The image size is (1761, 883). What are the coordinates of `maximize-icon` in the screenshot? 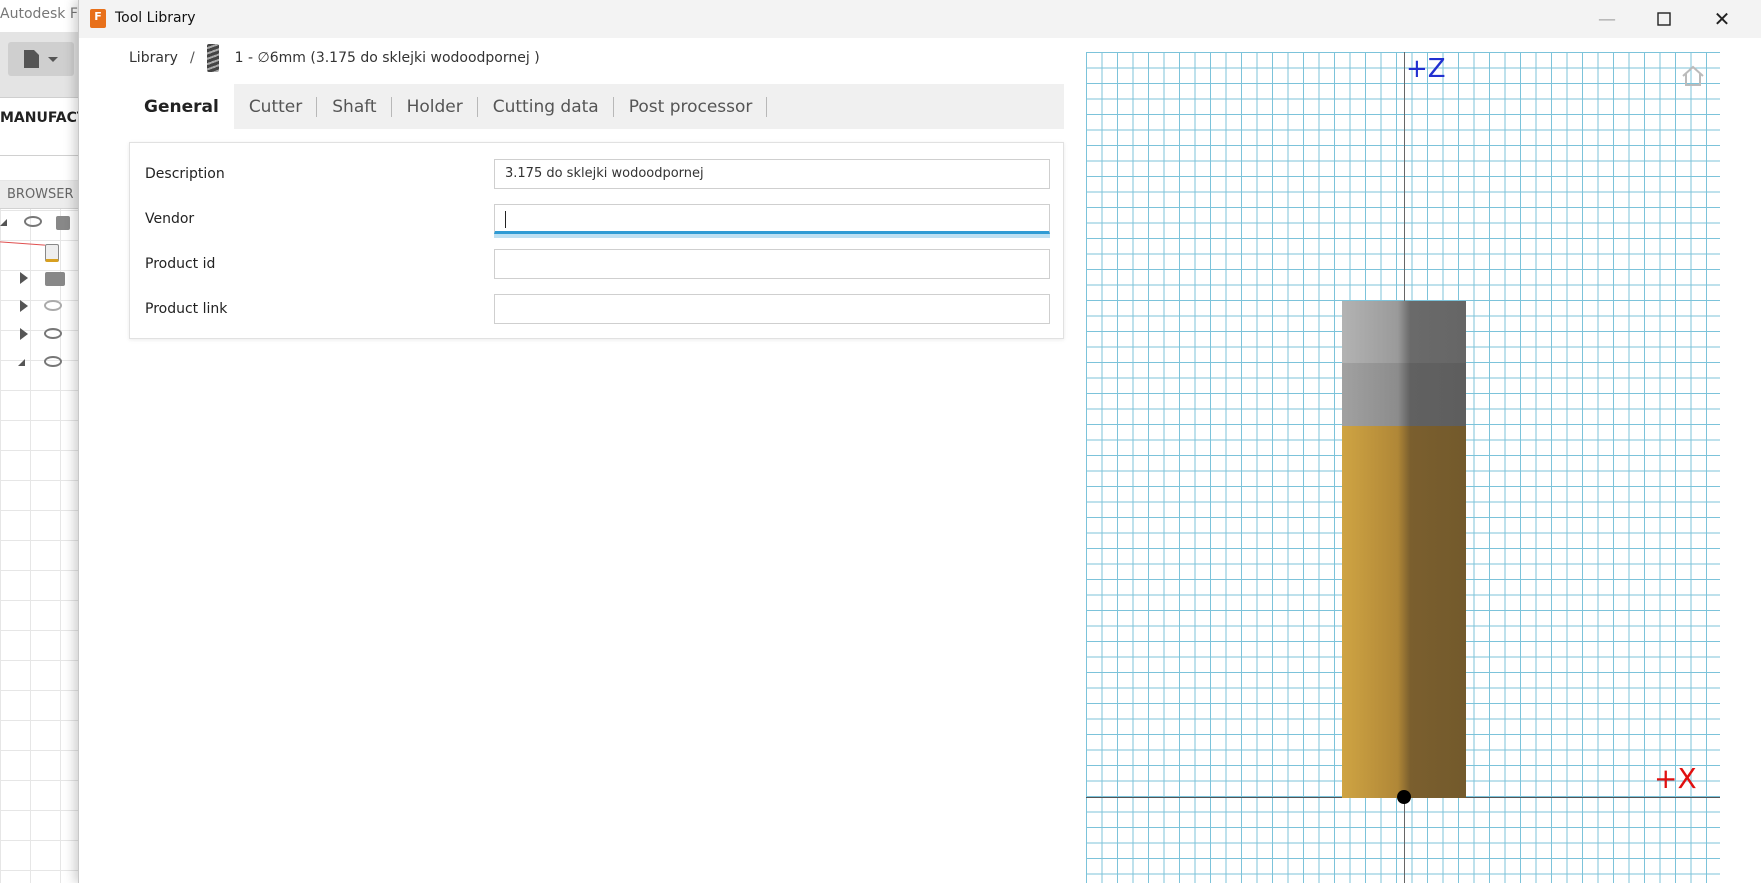 It's located at (1664, 19).